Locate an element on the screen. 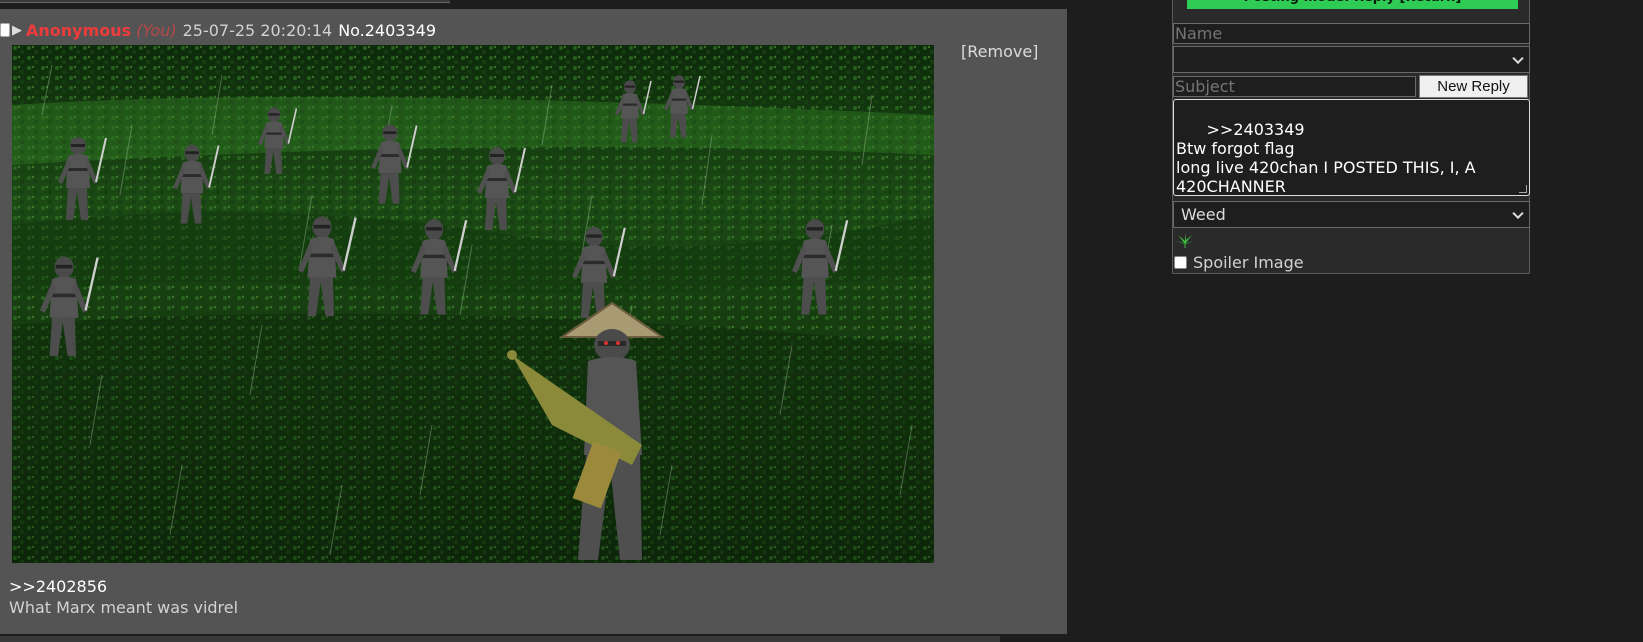  post-message: What Marx meant was vidrel is located at coordinates (124, 607).